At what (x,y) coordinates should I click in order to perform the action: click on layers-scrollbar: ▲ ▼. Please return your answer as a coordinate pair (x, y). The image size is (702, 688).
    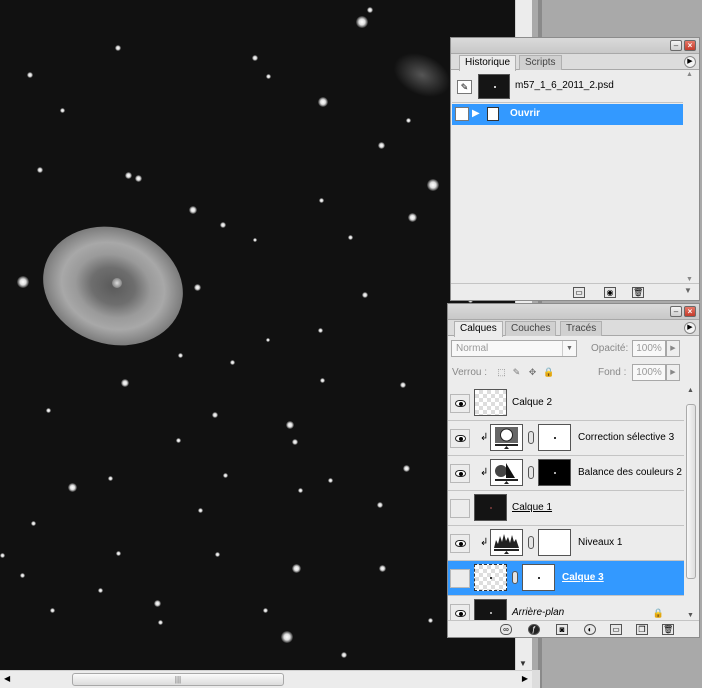
    Looking at the image, I should click on (691, 503).